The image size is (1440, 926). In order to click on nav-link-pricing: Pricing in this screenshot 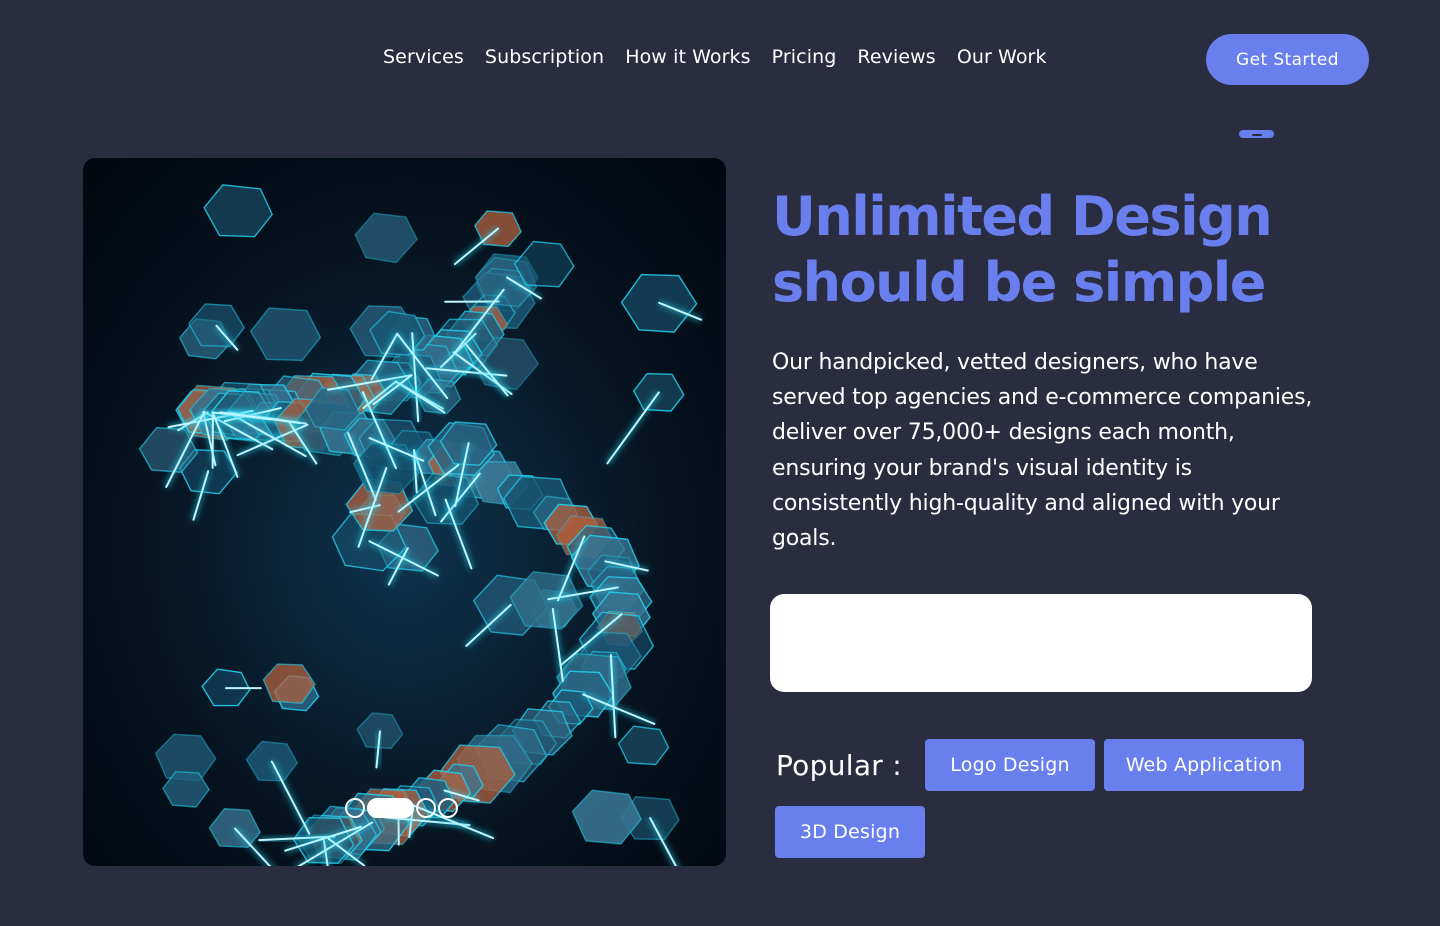, I will do `click(804, 57)`.